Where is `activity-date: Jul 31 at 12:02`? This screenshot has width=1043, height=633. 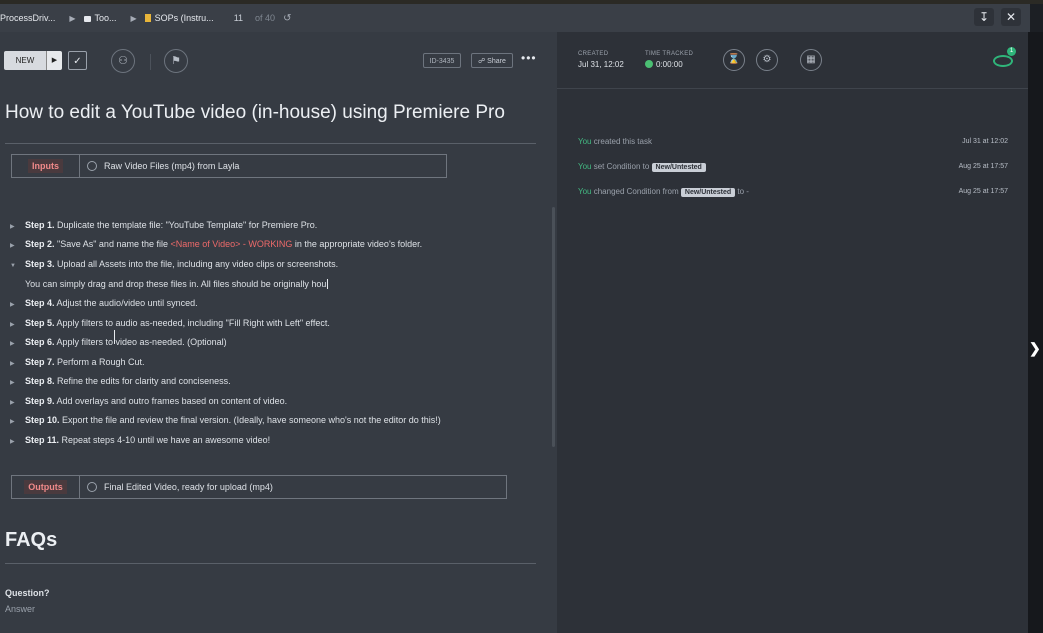 activity-date: Jul 31 at 12:02 is located at coordinates (985, 141).